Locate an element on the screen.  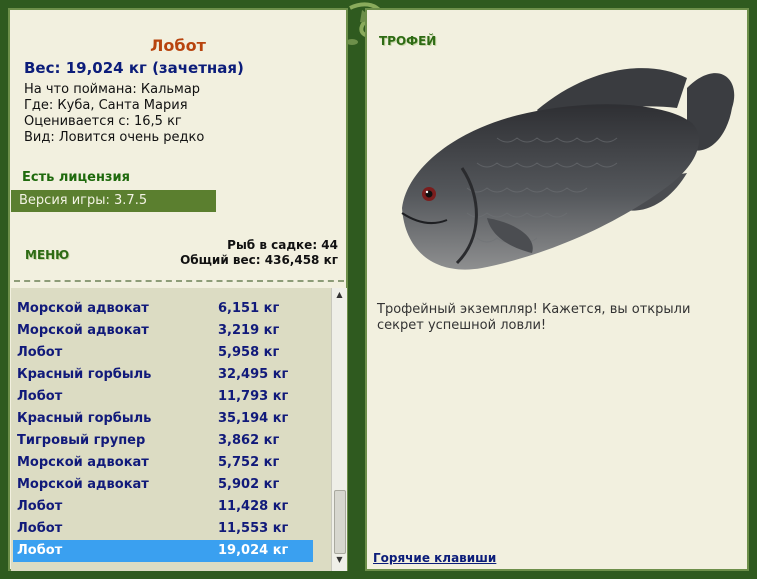
catch-fish-weight: 11,553 кг is located at coordinates (253, 528).